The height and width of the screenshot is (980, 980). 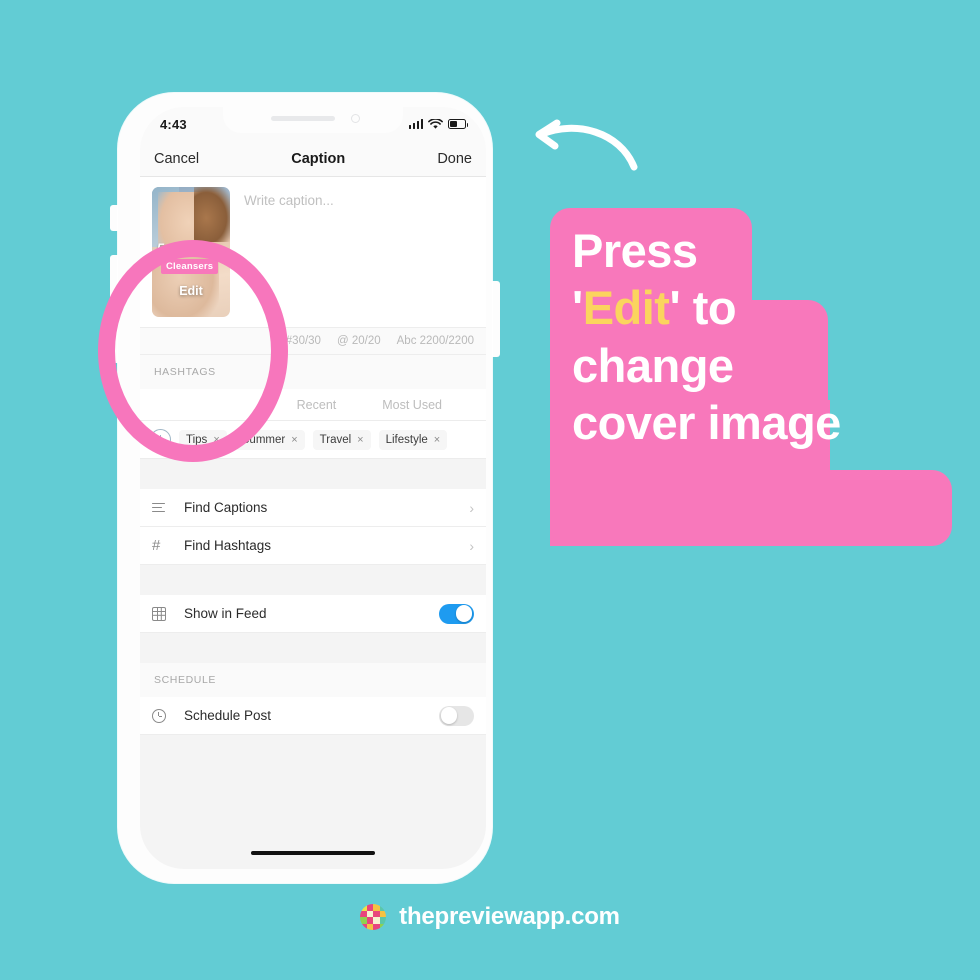 What do you see at coordinates (313, 852) in the screenshot?
I see `home-indicator` at bounding box center [313, 852].